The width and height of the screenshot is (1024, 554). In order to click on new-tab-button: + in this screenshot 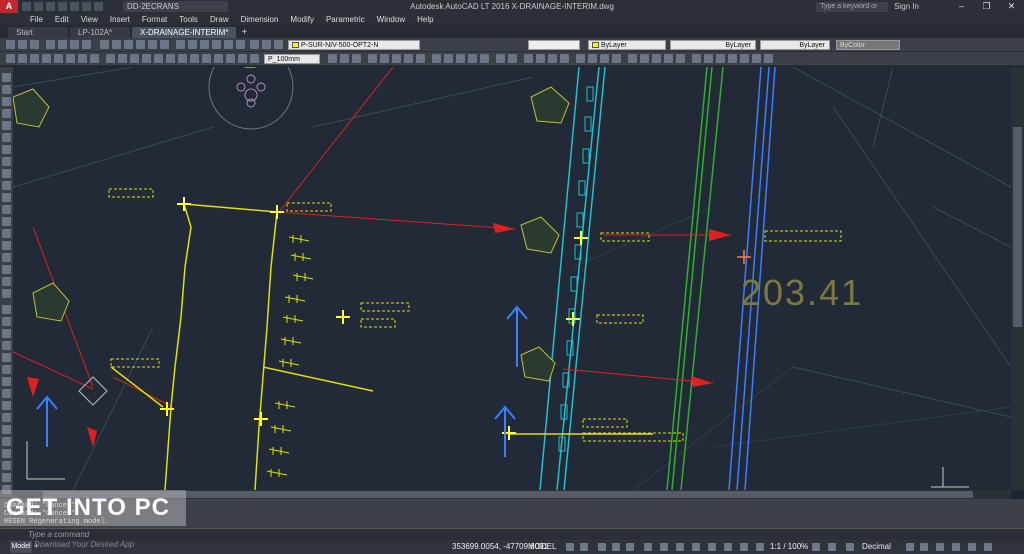, I will do `click(244, 32)`.